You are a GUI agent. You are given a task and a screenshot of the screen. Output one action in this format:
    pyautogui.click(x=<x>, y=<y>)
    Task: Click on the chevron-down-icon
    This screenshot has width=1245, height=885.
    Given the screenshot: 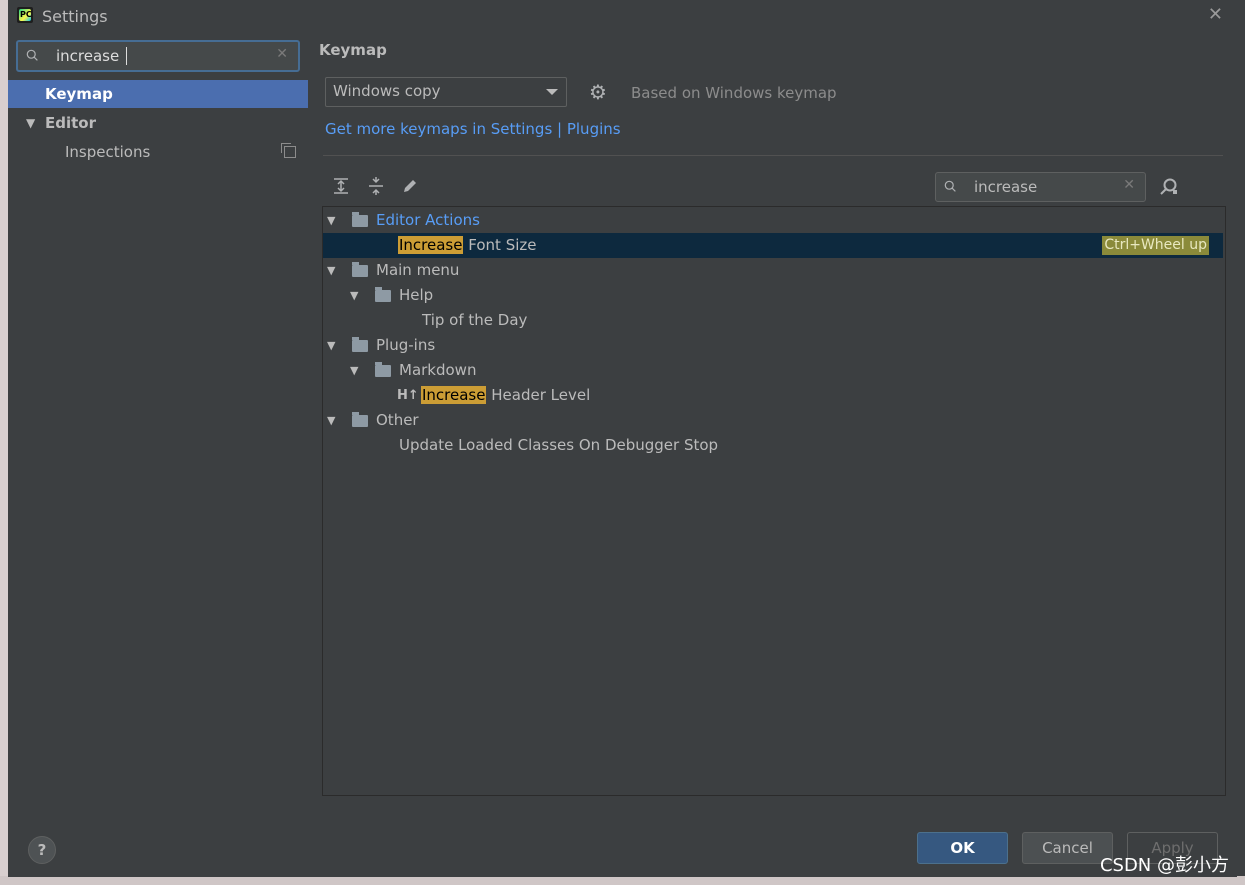 What is the action you would take?
    pyautogui.click(x=552, y=92)
    